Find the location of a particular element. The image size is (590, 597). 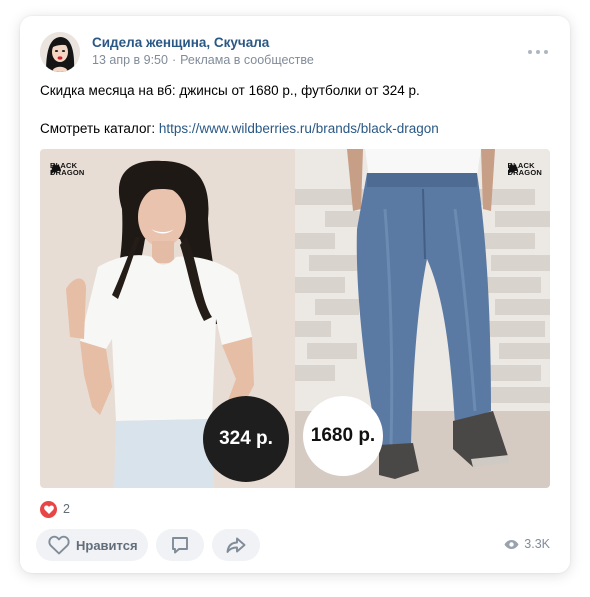

views-count: 3.3K is located at coordinates (537, 544).